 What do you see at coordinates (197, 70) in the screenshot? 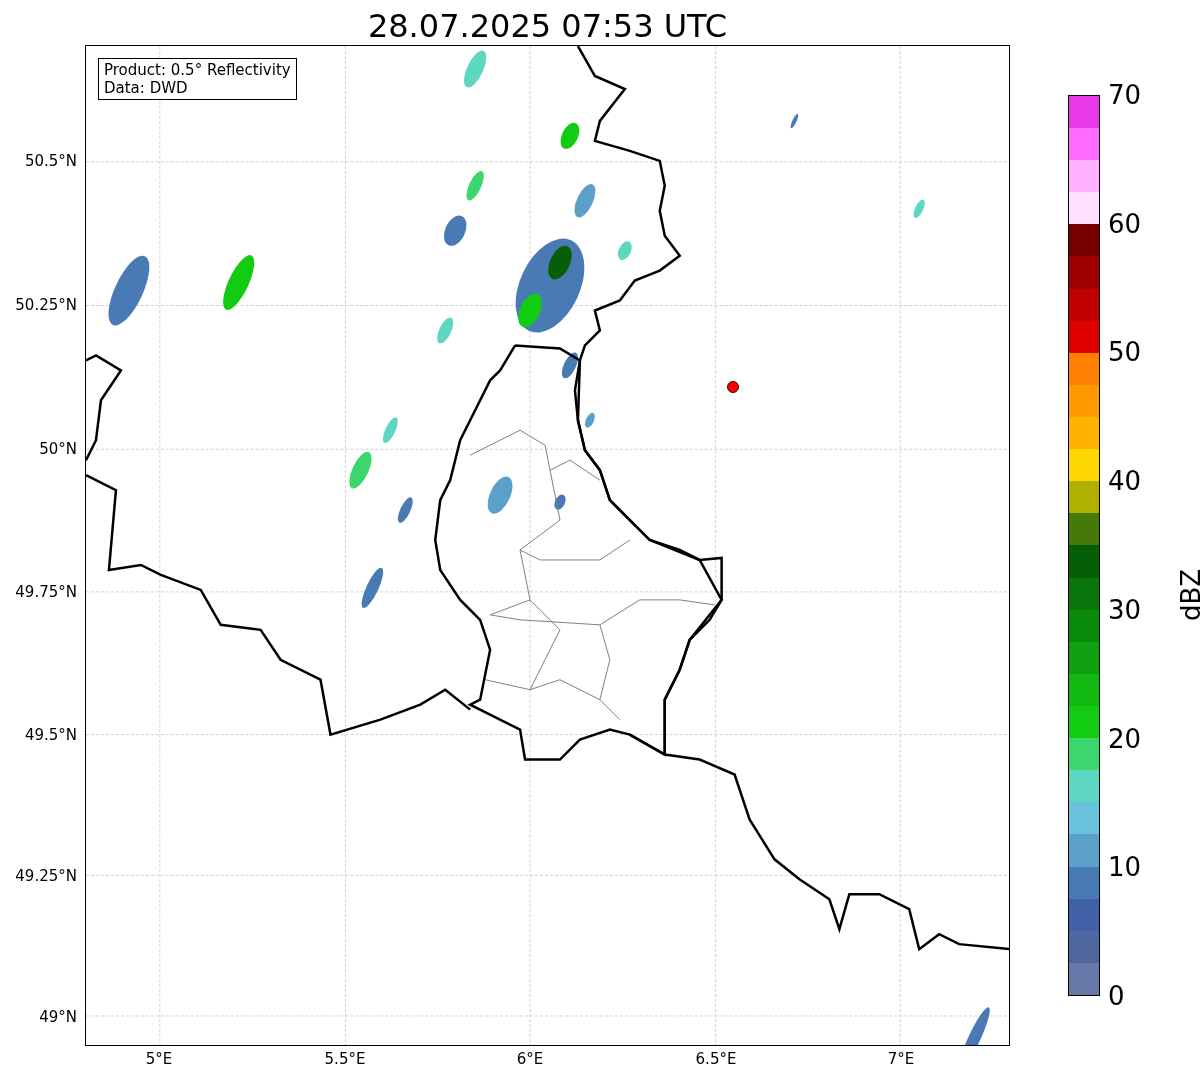
I see `legend-text: Product: 0.5° Reflectivity` at bounding box center [197, 70].